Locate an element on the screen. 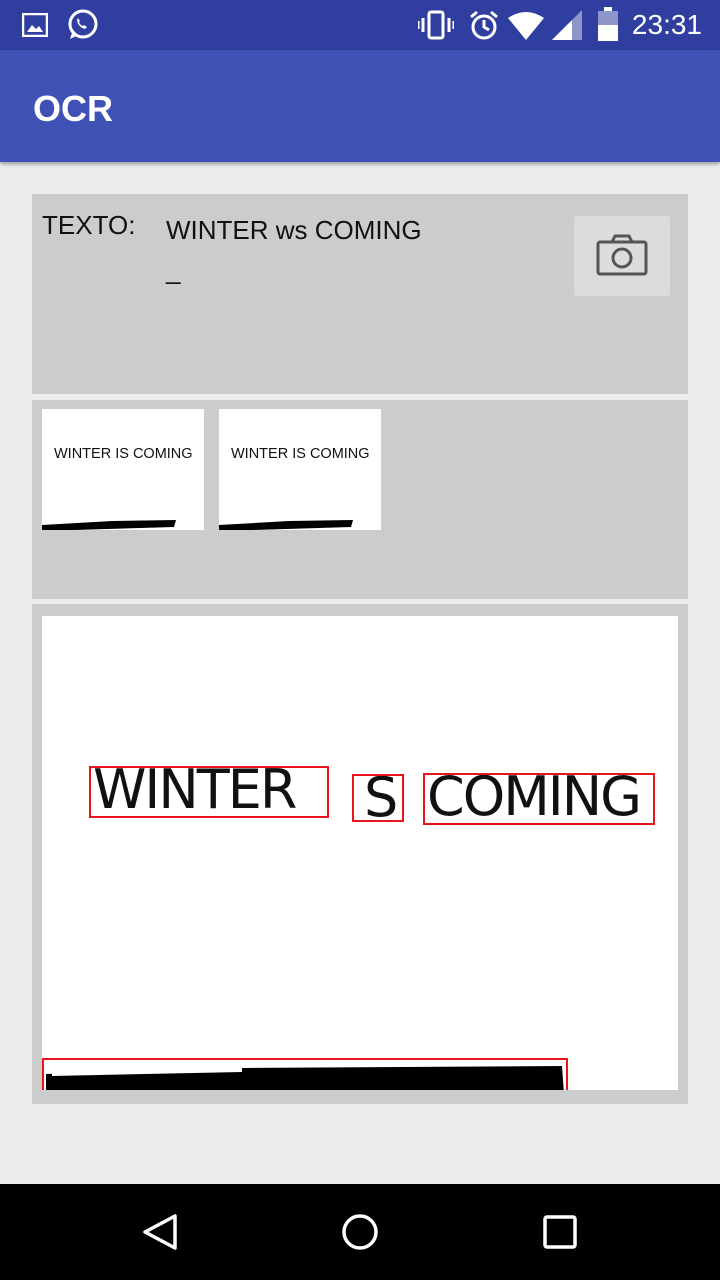  battery-icon is located at coordinates (608, 26).